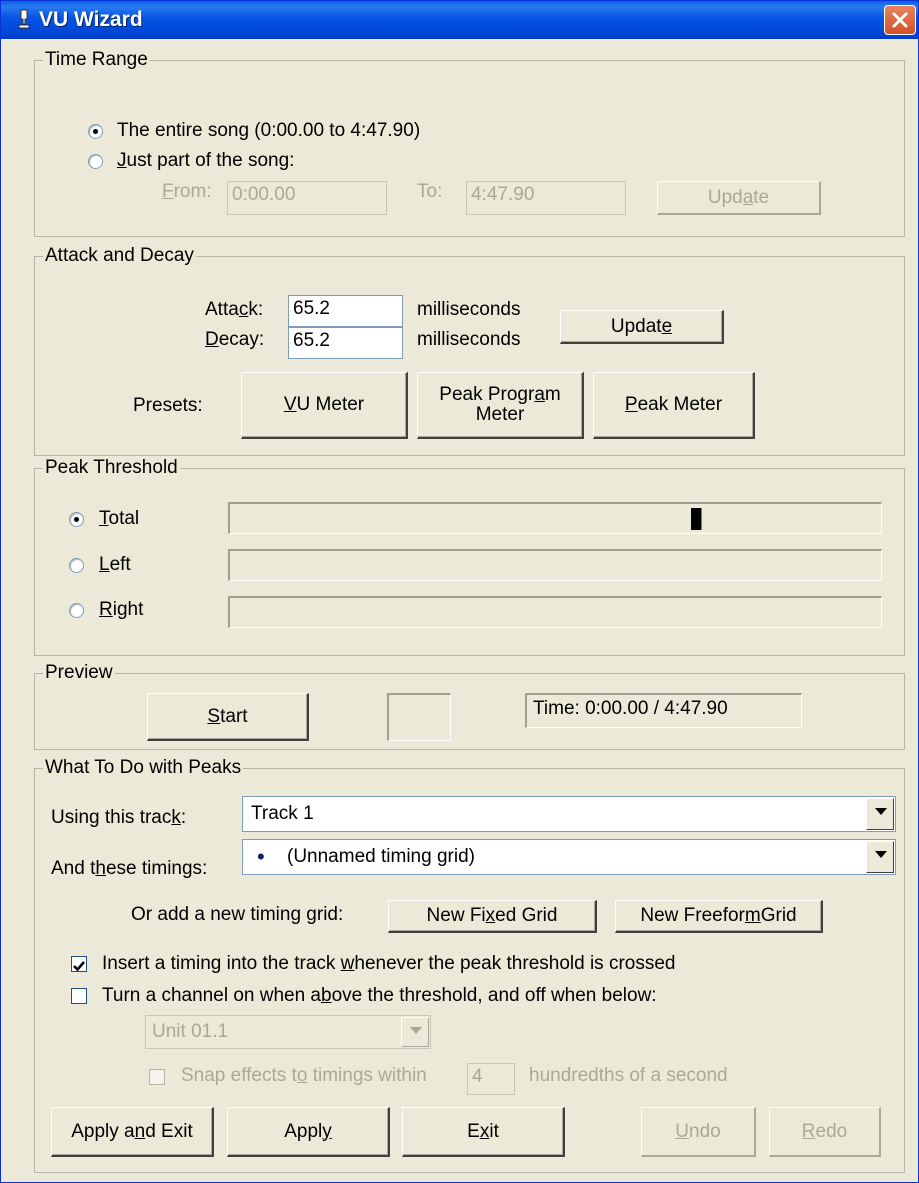 This screenshot has height=1183, width=919. Describe the element at coordinates (95, 161) in the screenshot. I see `radio-part-song` at that location.